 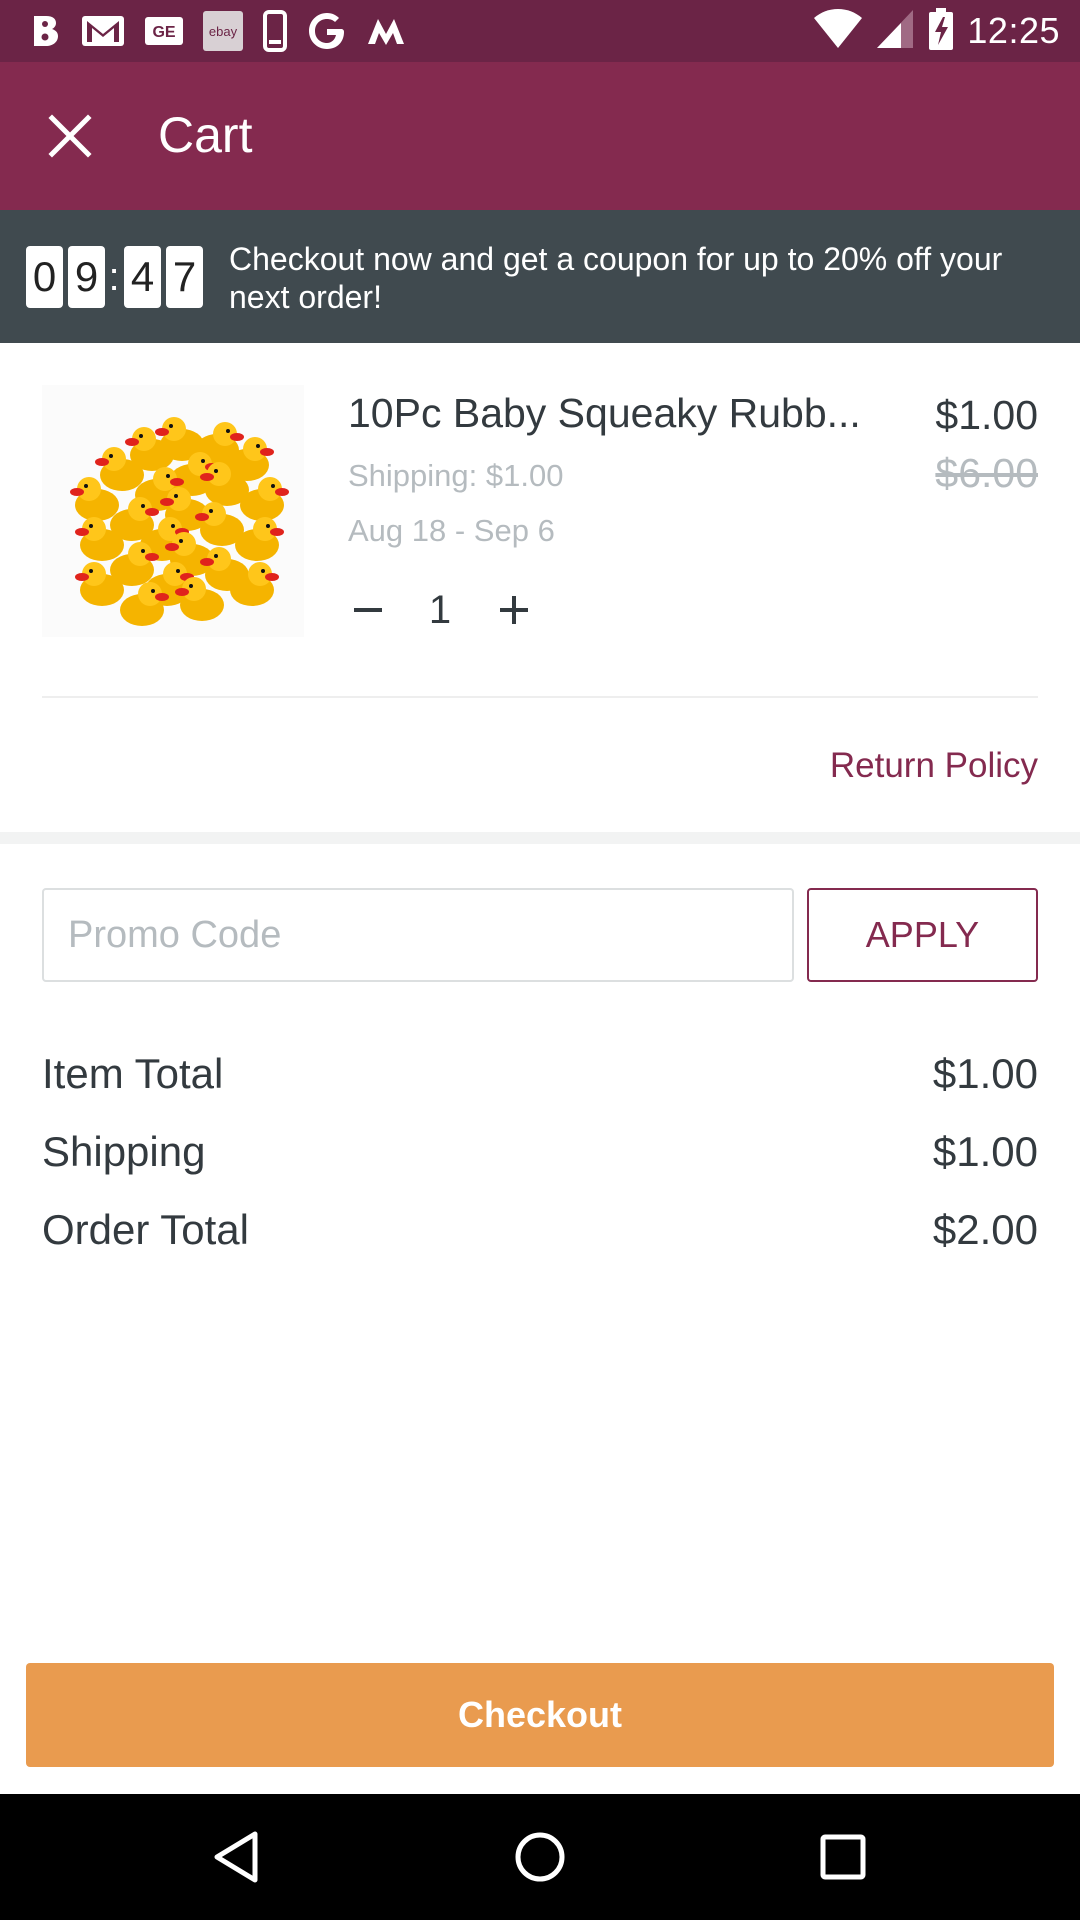 I want to click on return-policy-link: Return Policy, so click(x=934, y=766).